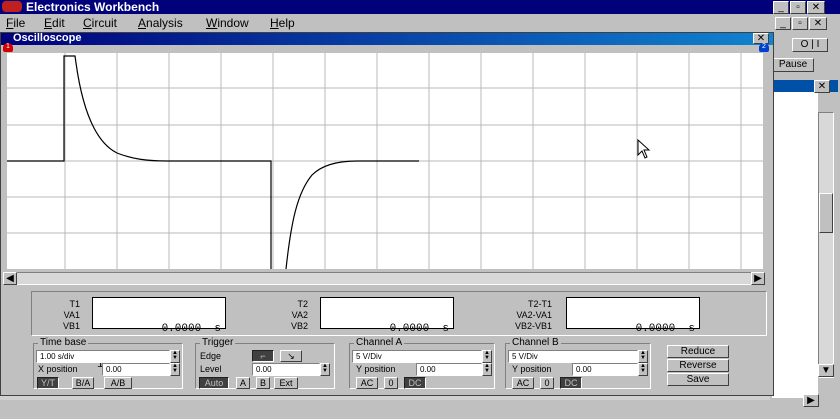  I want to click on x-position-field: 0.00, so click(136, 369).